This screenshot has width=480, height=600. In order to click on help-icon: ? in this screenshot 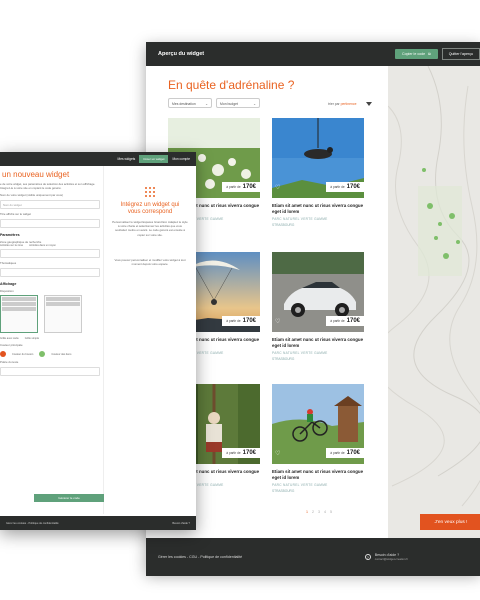, I will do `click(367, 557)`.